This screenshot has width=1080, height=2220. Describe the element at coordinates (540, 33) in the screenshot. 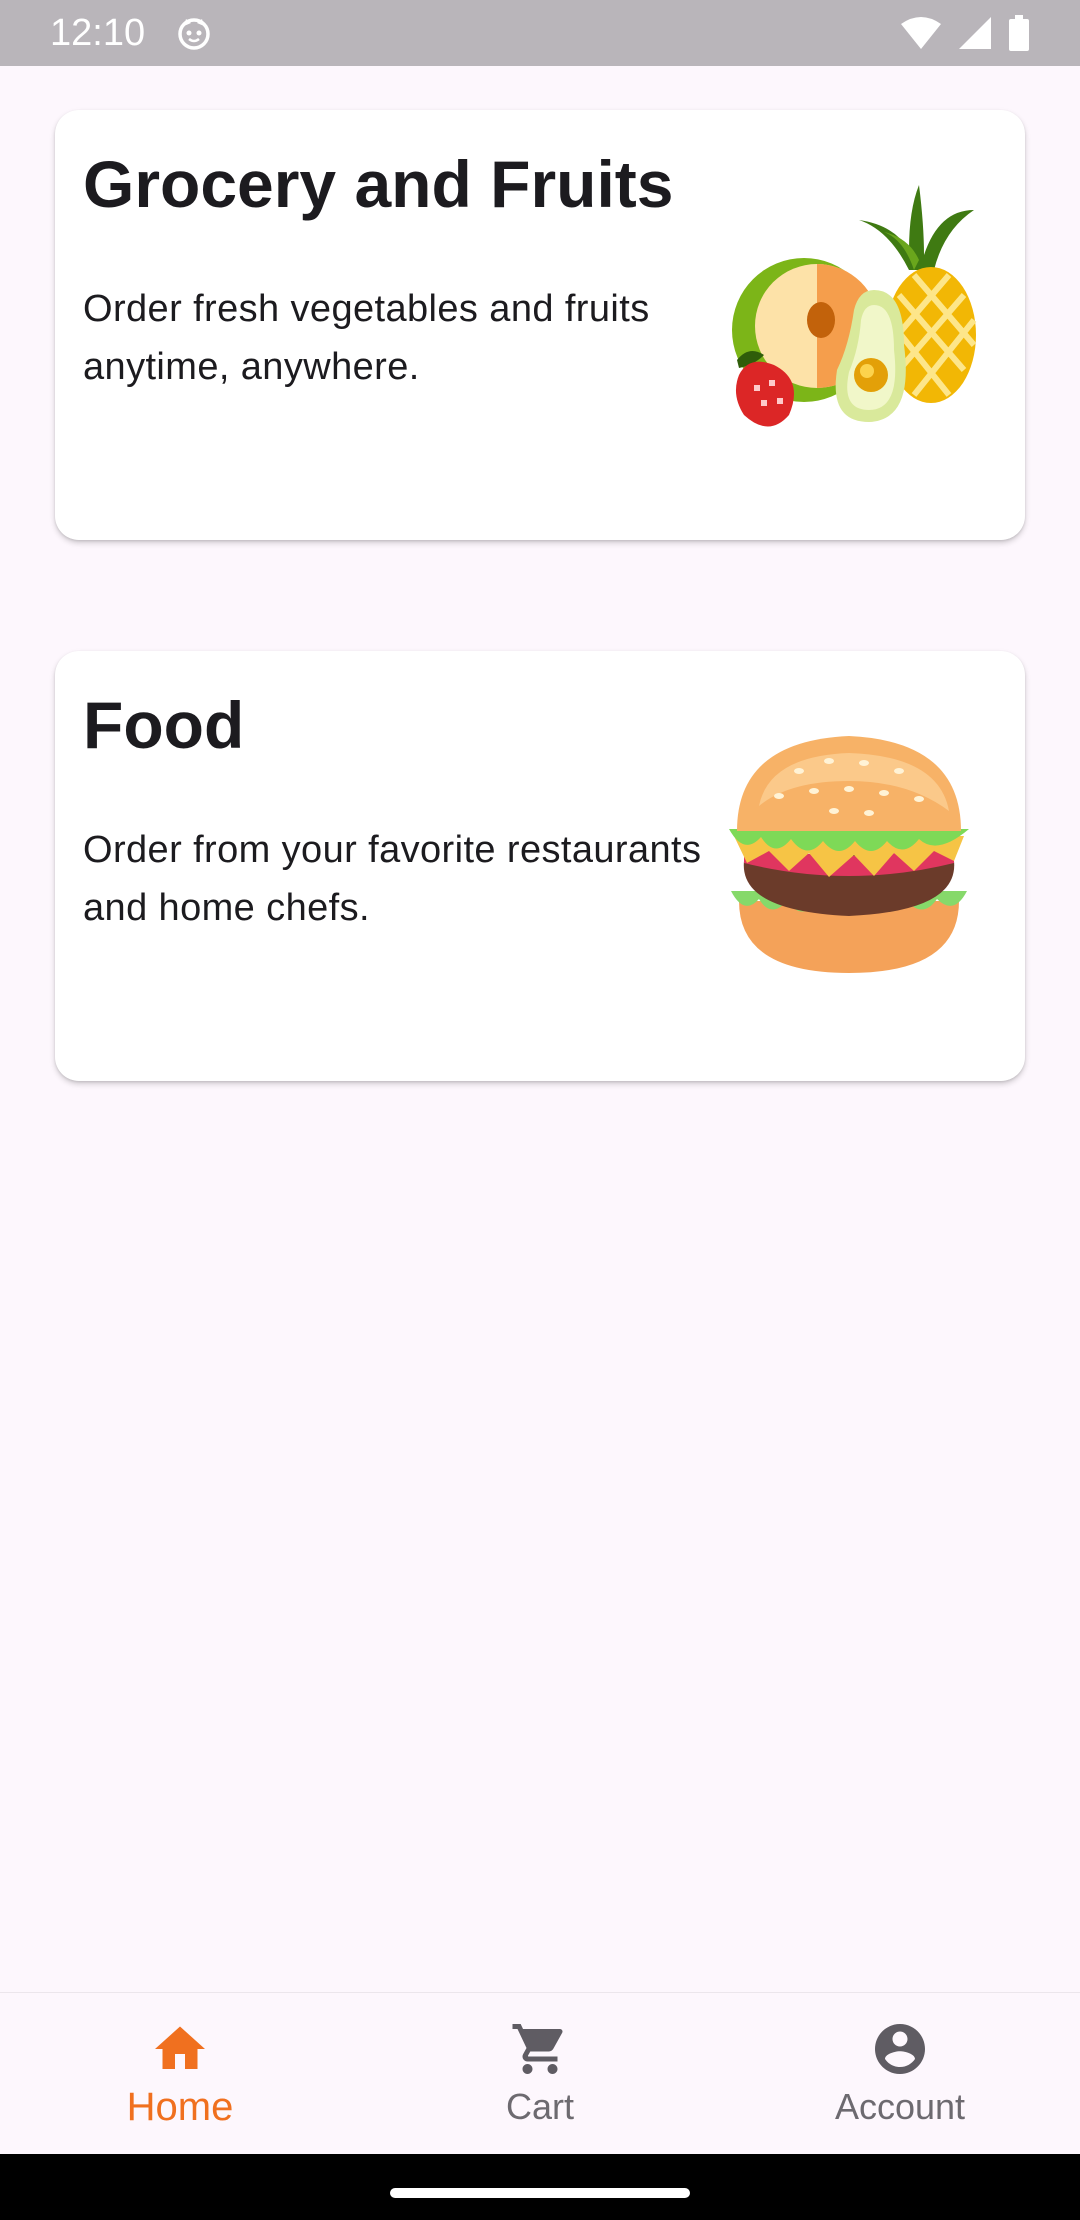

I see `status-bar: 12:10` at that location.